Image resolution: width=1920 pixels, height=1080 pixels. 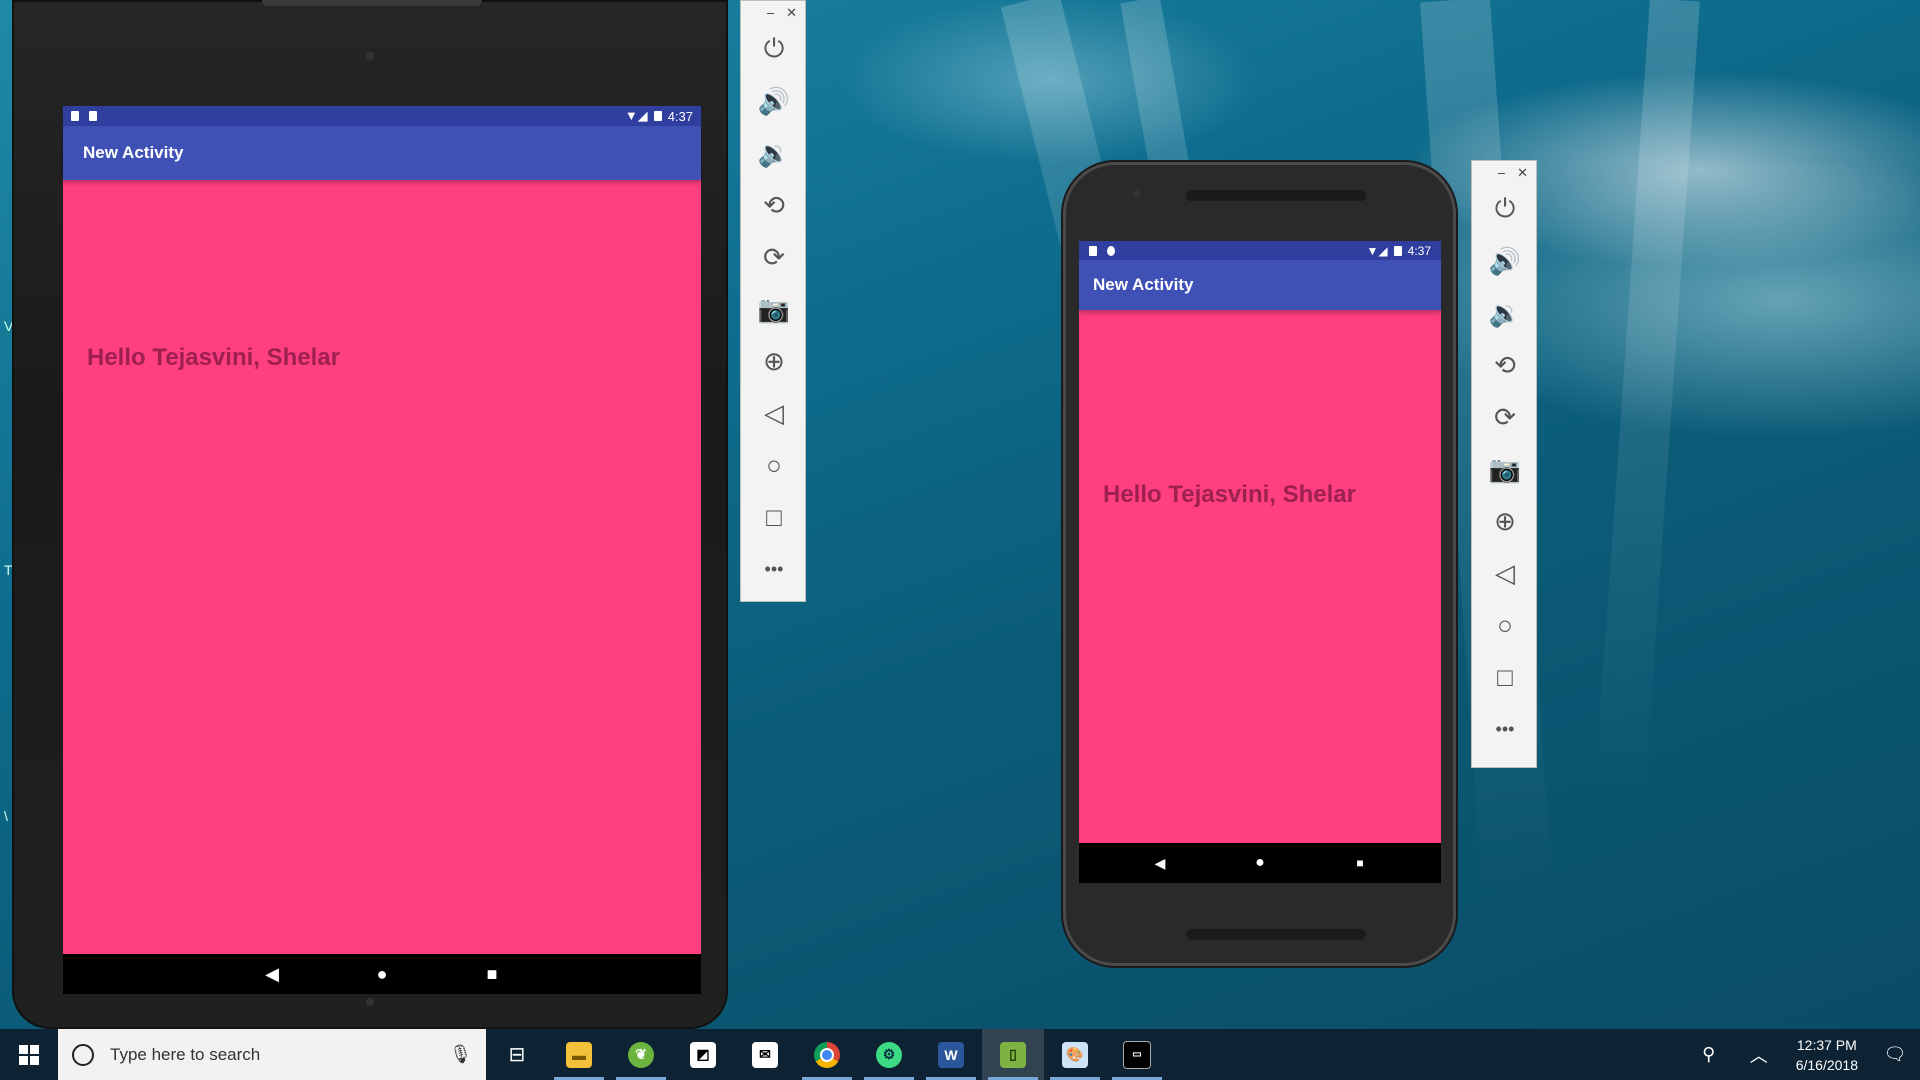 What do you see at coordinates (579, 1054) in the screenshot?
I see `file-explorer-icon: ▬` at bounding box center [579, 1054].